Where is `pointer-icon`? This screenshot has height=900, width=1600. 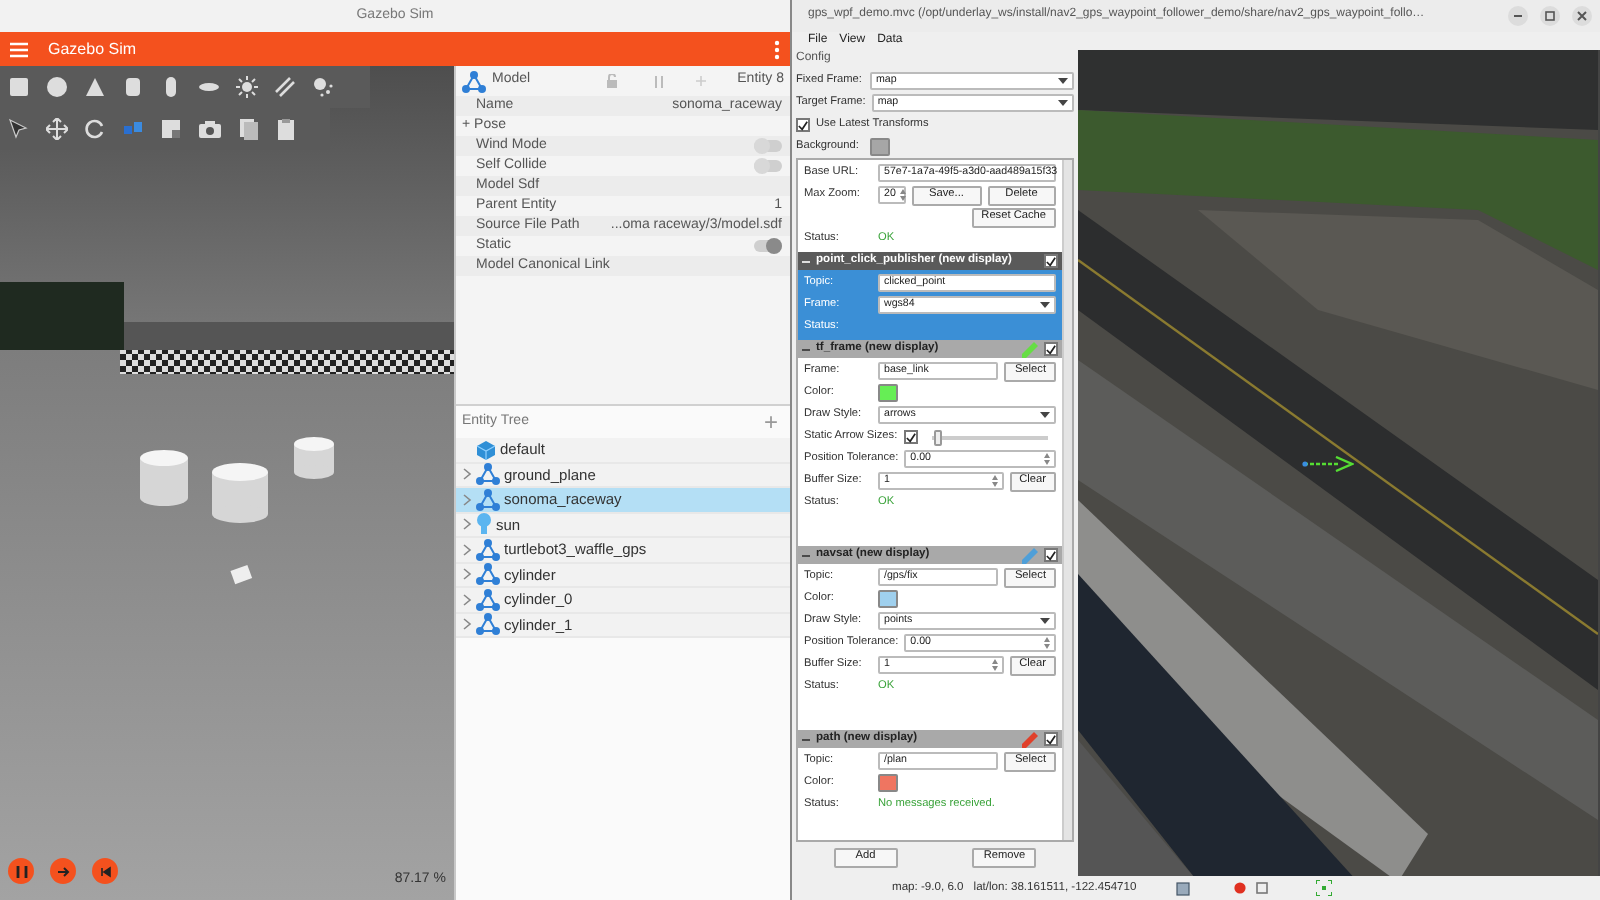 pointer-icon is located at coordinates (19, 129).